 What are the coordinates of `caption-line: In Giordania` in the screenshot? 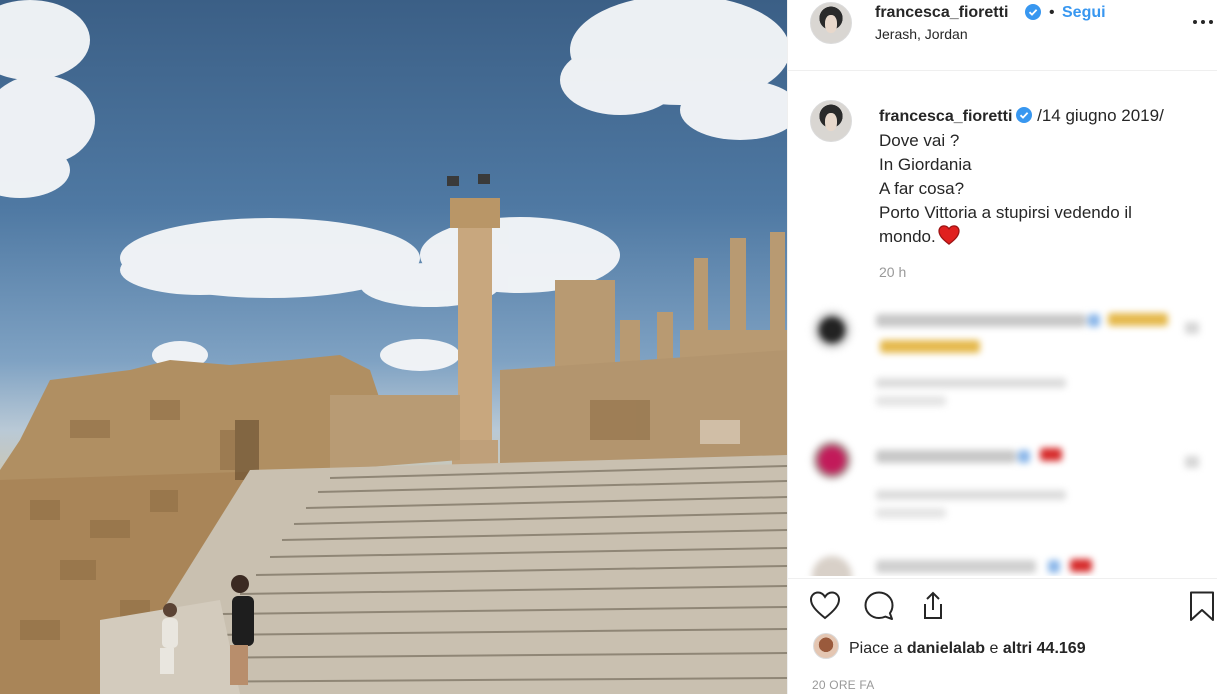 It's located at (925, 164).